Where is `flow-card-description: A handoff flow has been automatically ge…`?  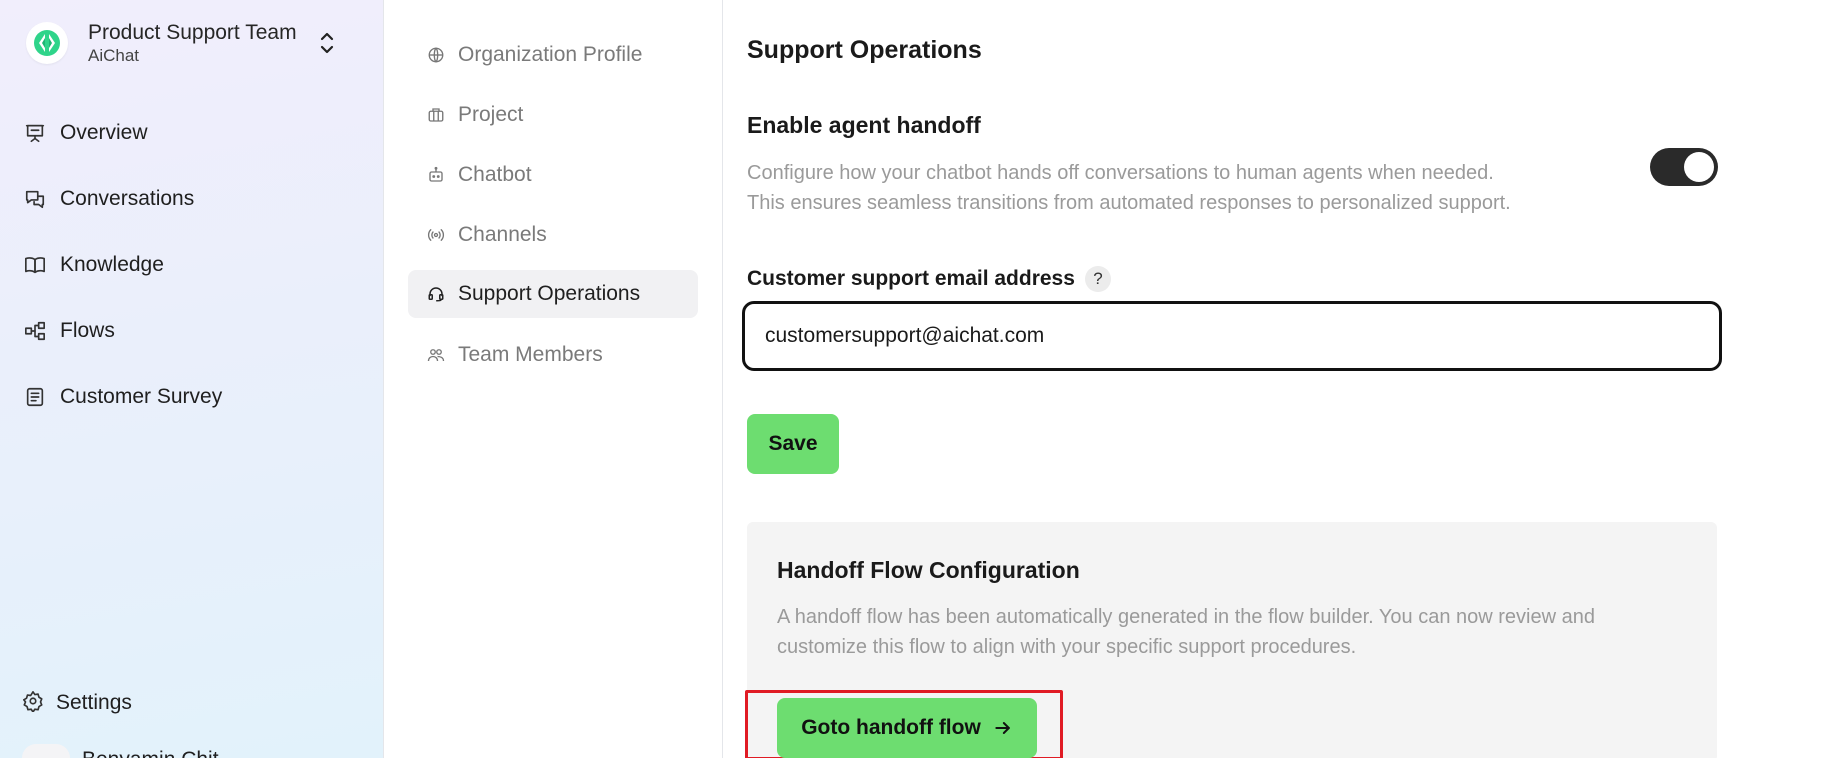
flow-card-description: A handoff flow has been automatically ge… is located at coordinates (1186, 632).